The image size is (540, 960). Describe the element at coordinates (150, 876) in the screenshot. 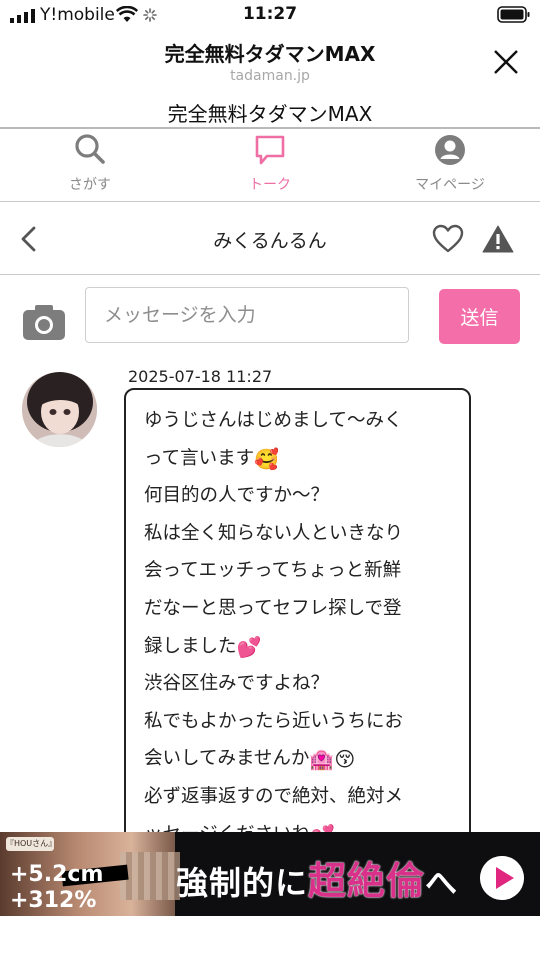

I see `ad-mosaic` at that location.